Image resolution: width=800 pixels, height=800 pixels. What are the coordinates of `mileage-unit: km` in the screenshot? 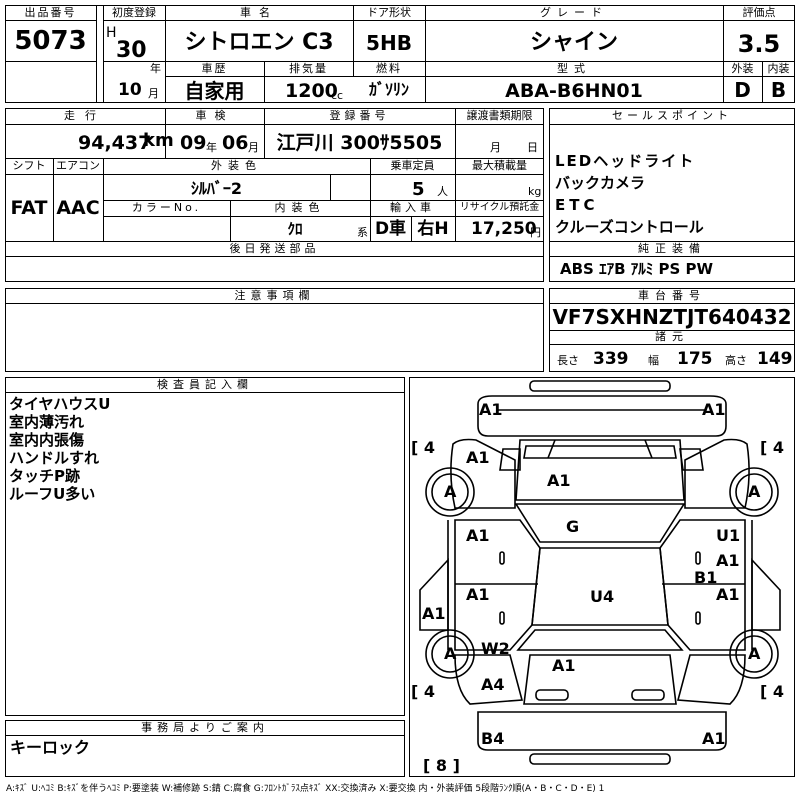 It's located at (158, 140).